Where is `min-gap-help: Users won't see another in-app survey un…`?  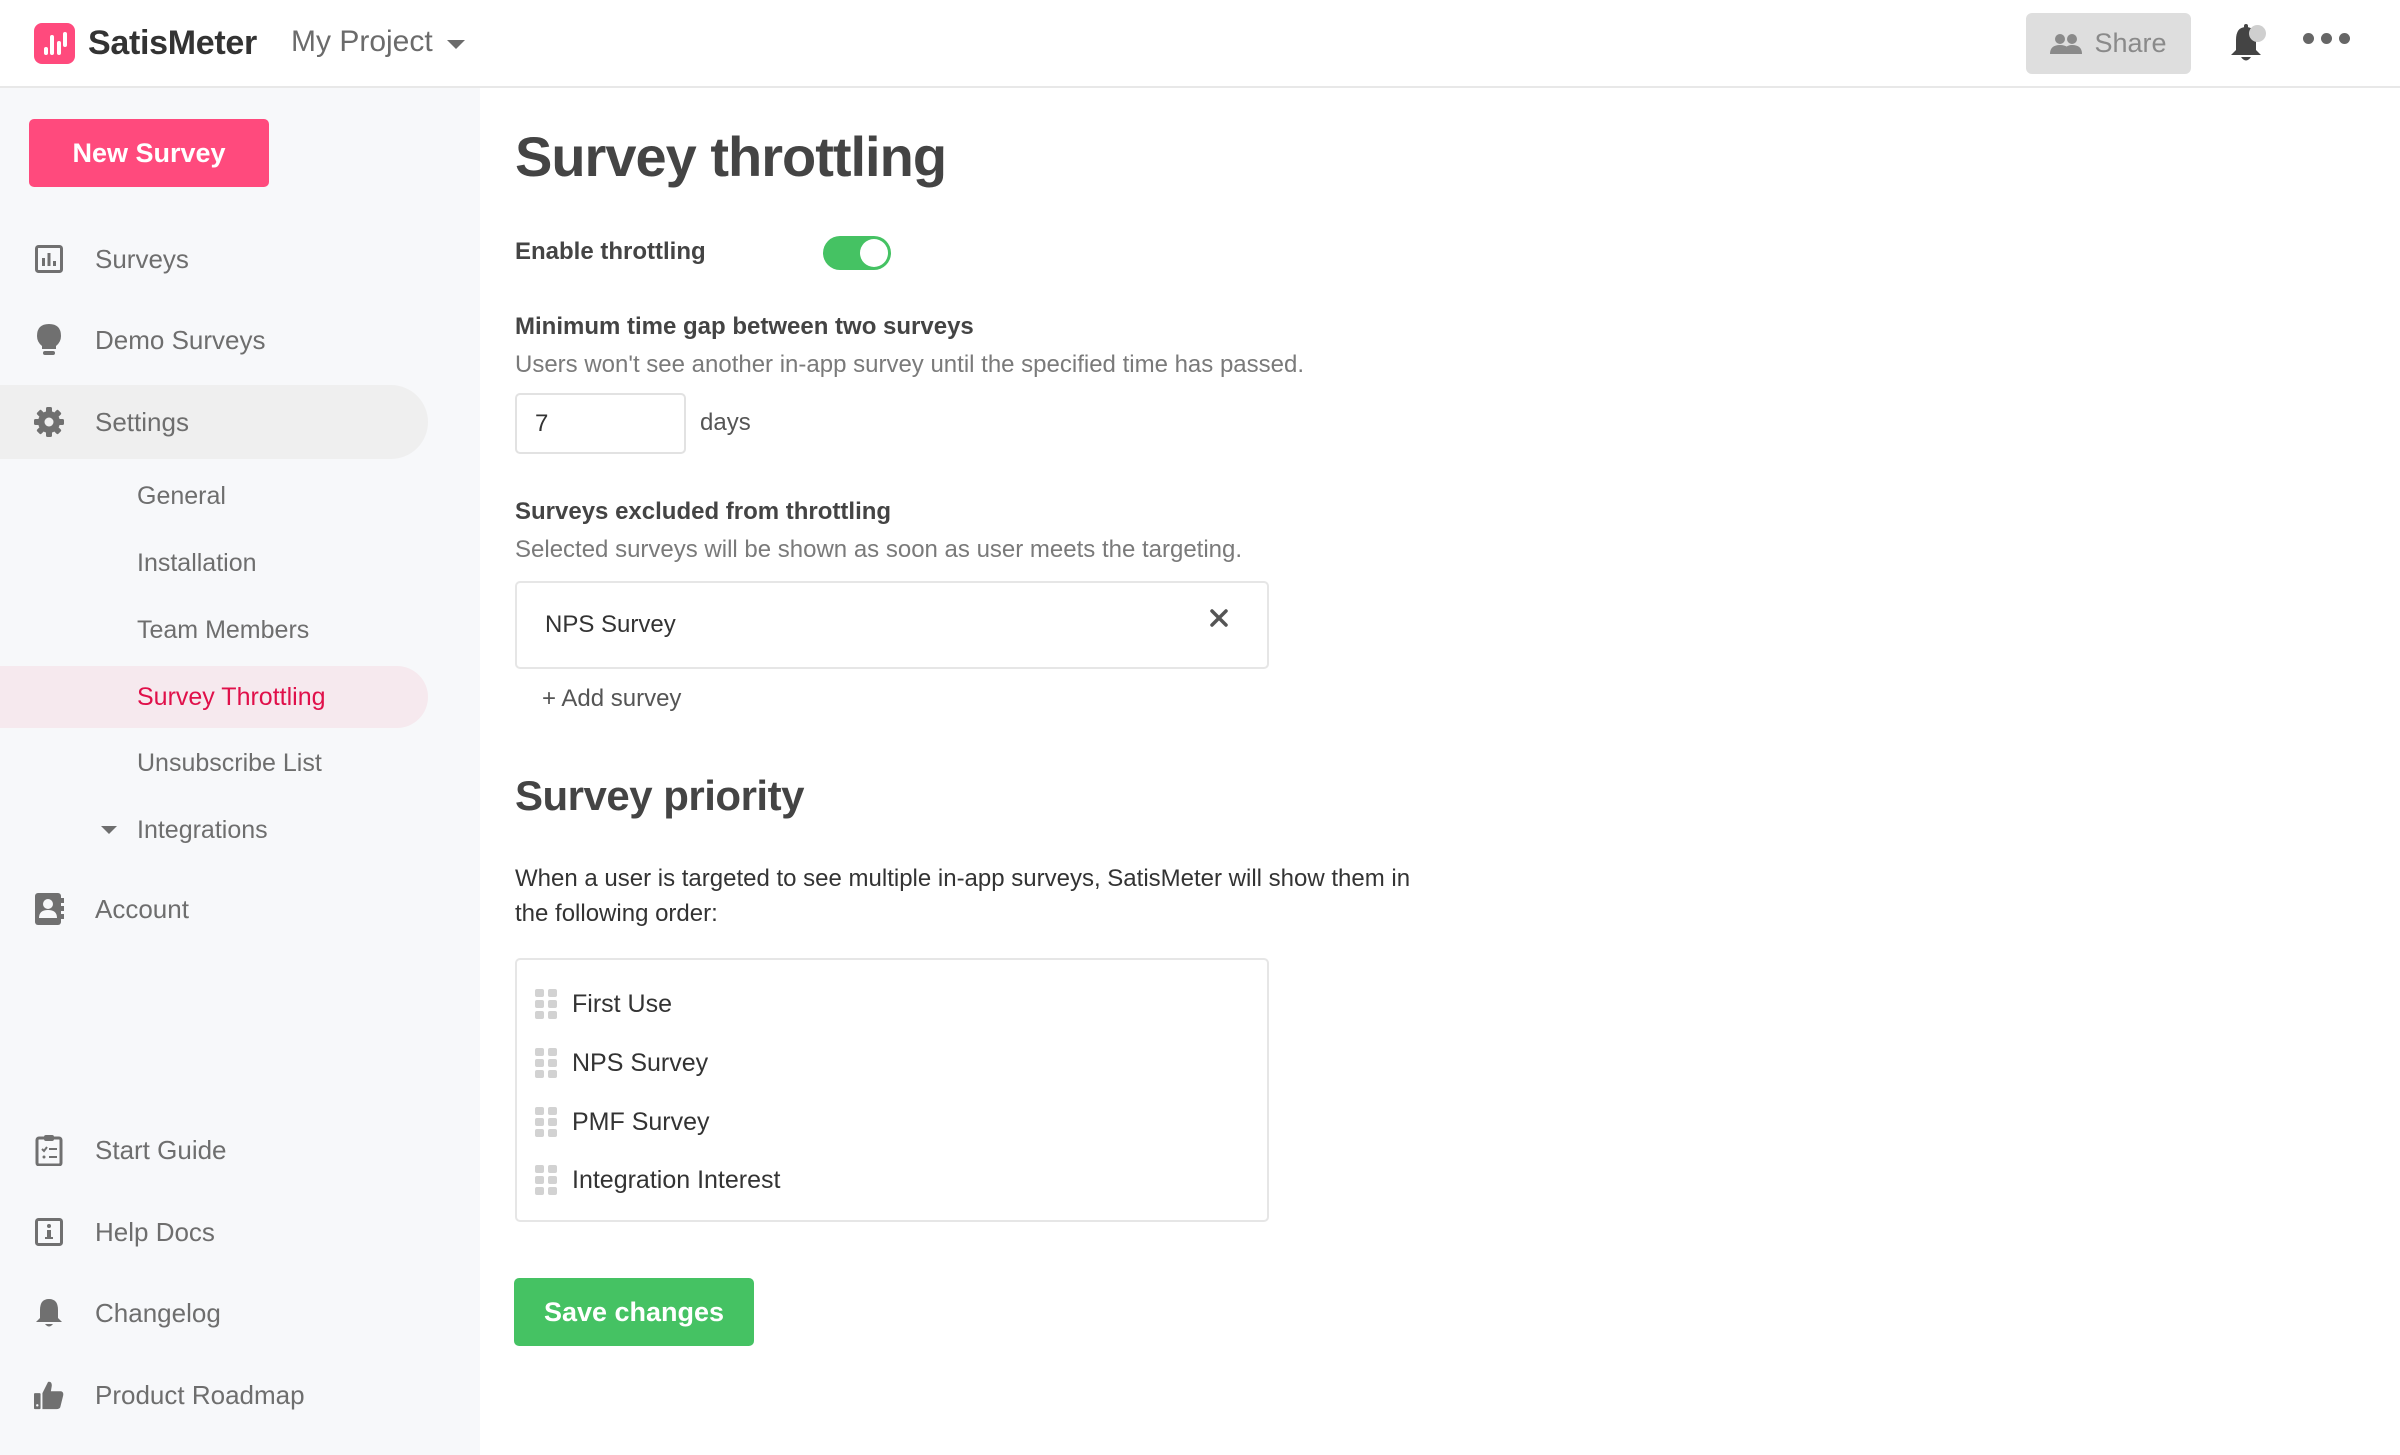
min-gap-help: Users won't see another in-app survey un… is located at coordinates (909, 364).